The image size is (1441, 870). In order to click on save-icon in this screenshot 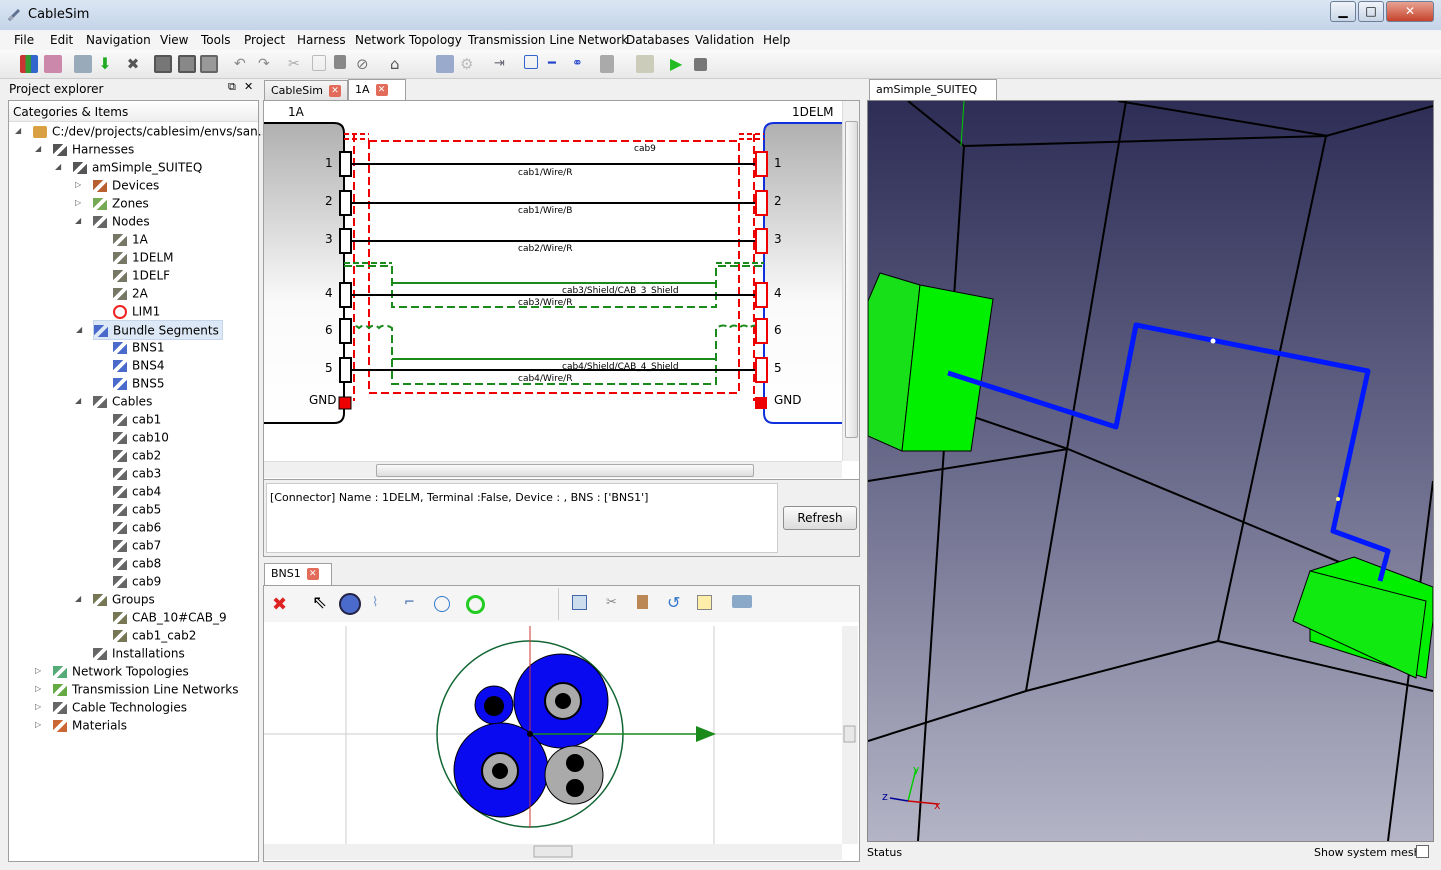, I will do `click(163, 64)`.